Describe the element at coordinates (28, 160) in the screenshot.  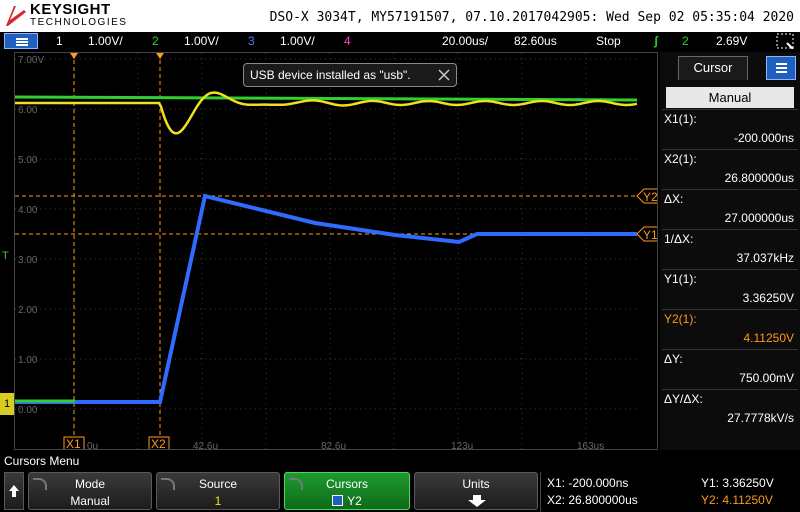
I see `y-axis-tick-label: 5.00` at that location.